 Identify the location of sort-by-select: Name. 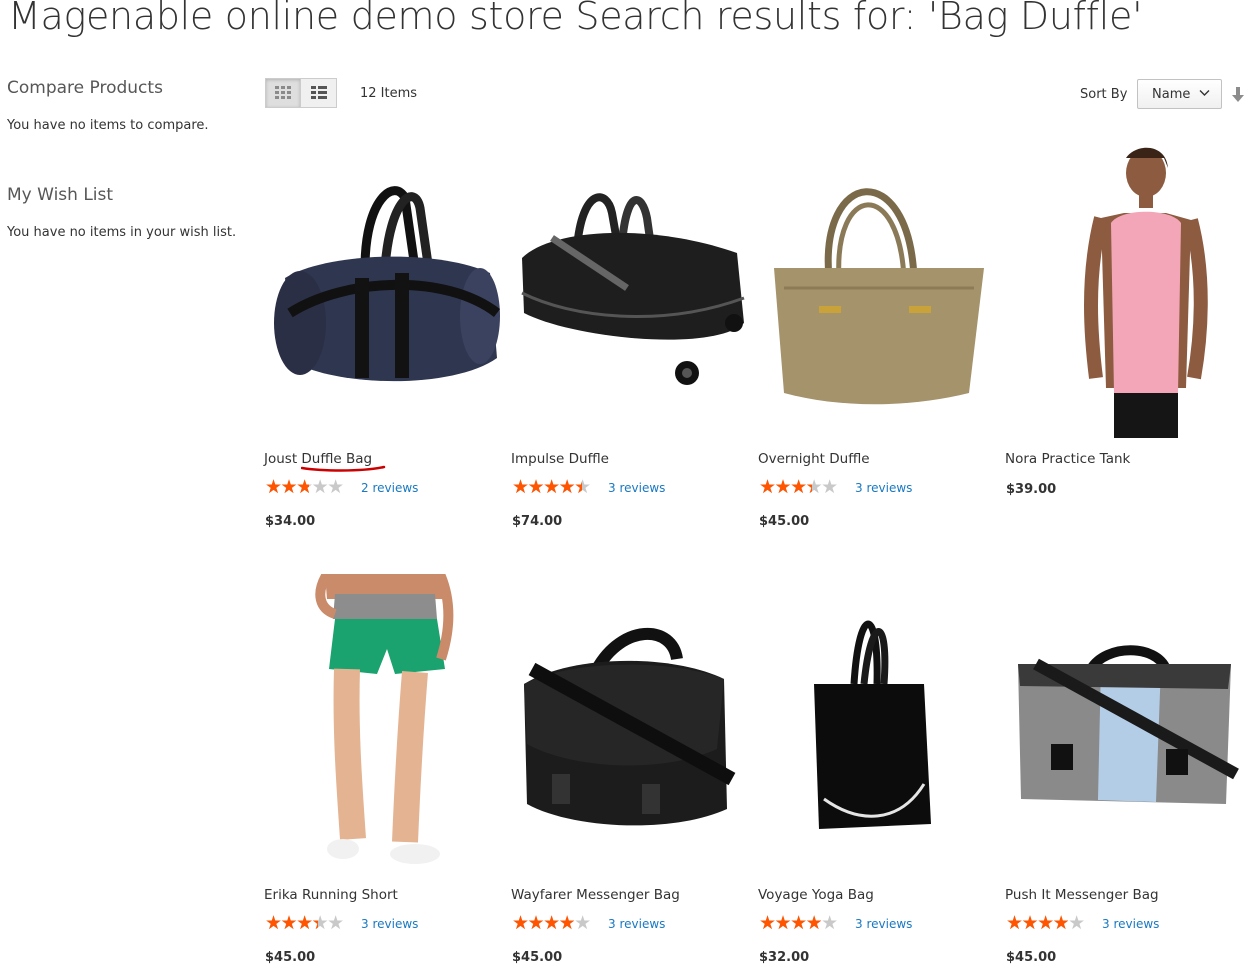
(1179, 94).